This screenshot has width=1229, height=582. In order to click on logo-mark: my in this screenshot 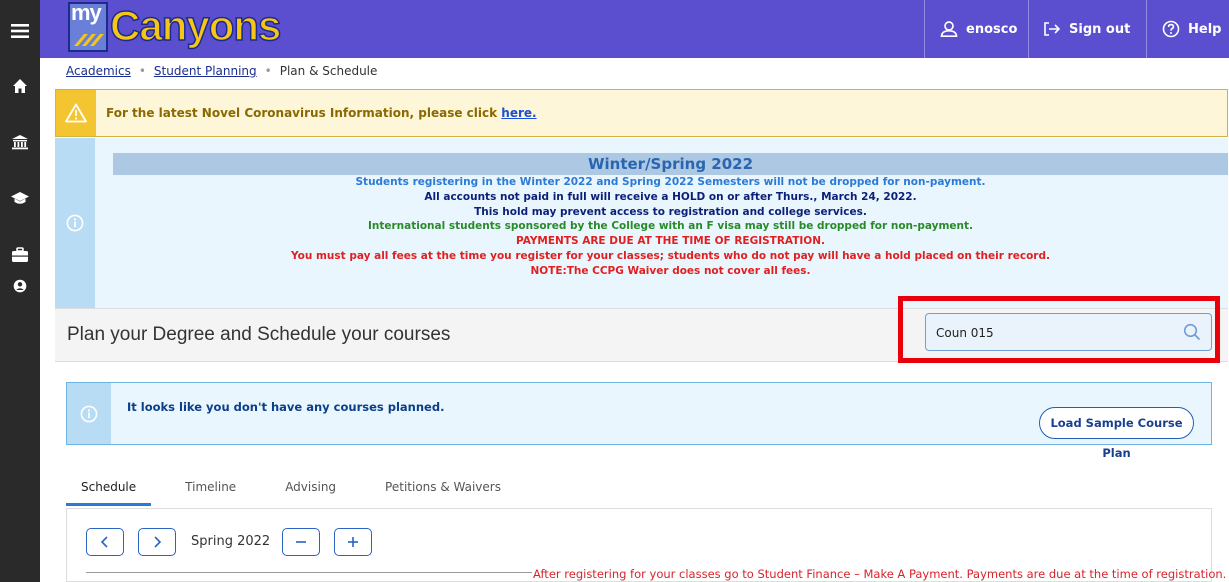, I will do `click(88, 26)`.